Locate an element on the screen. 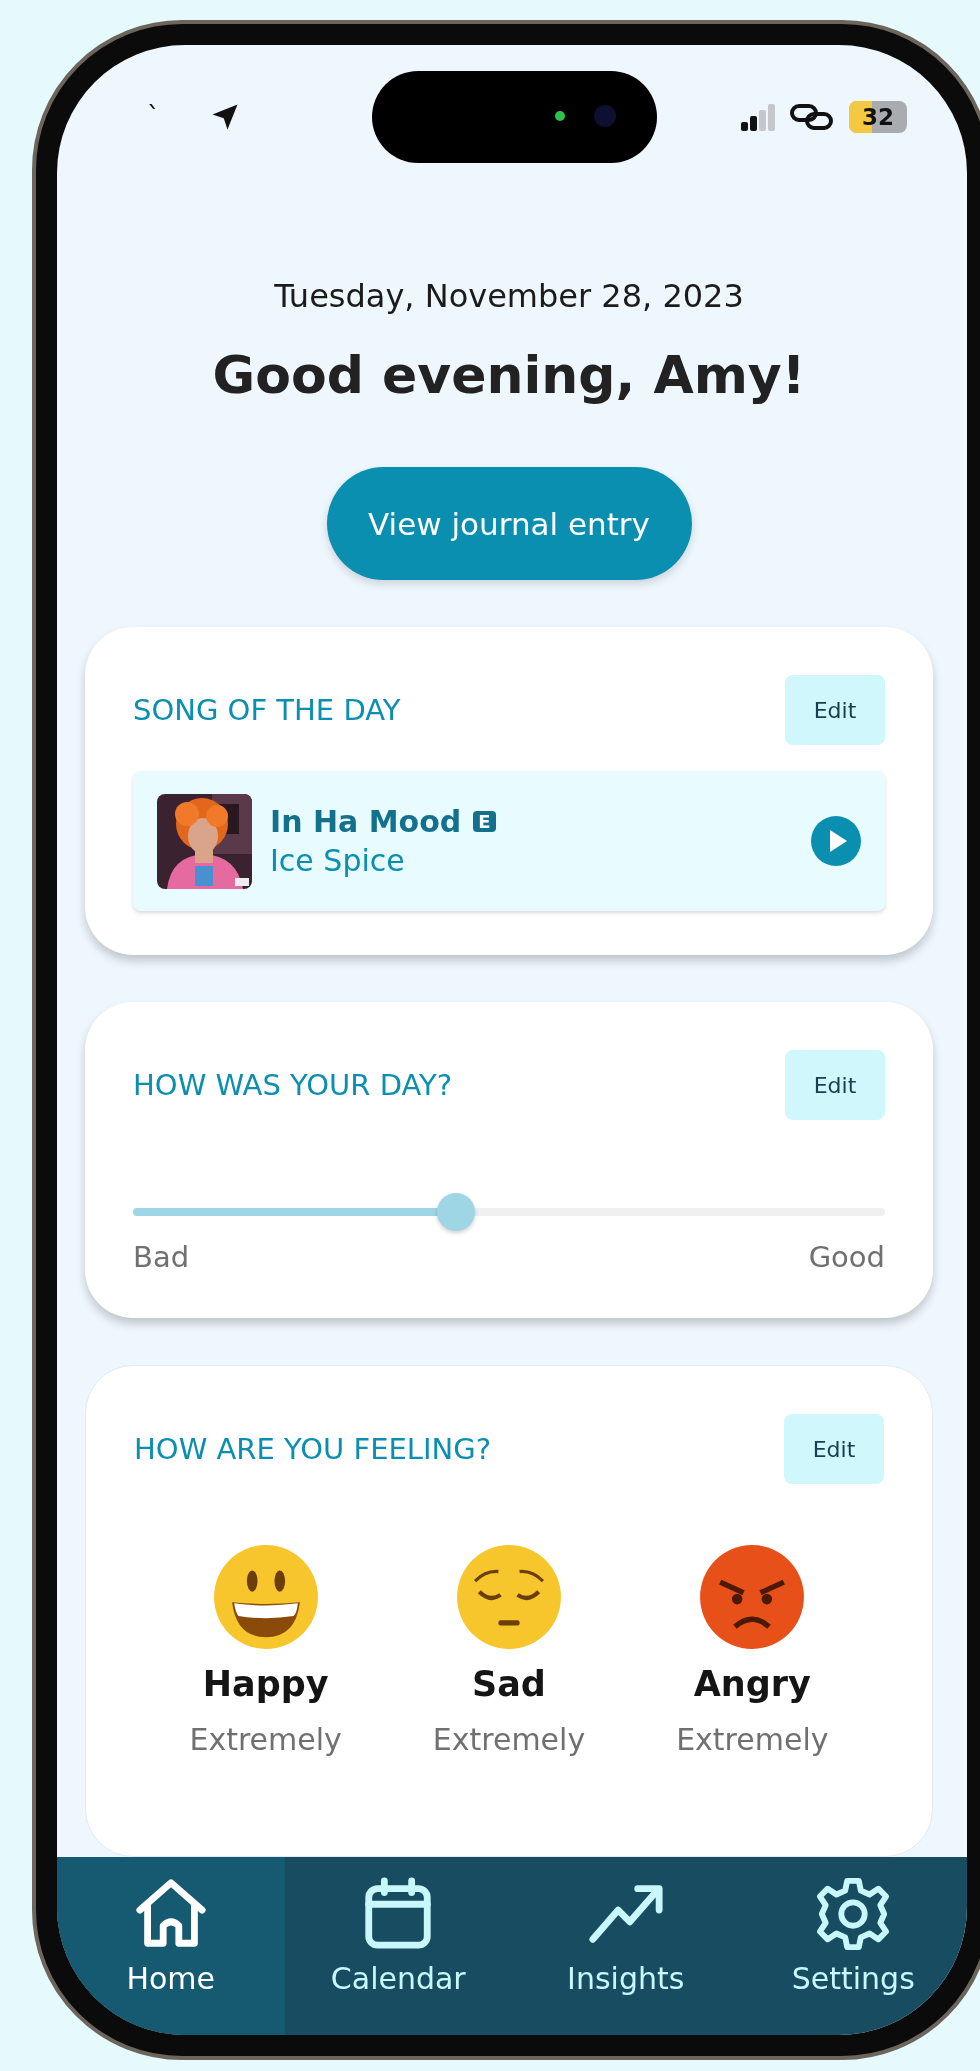  explicit-badge: E is located at coordinates (484, 821).